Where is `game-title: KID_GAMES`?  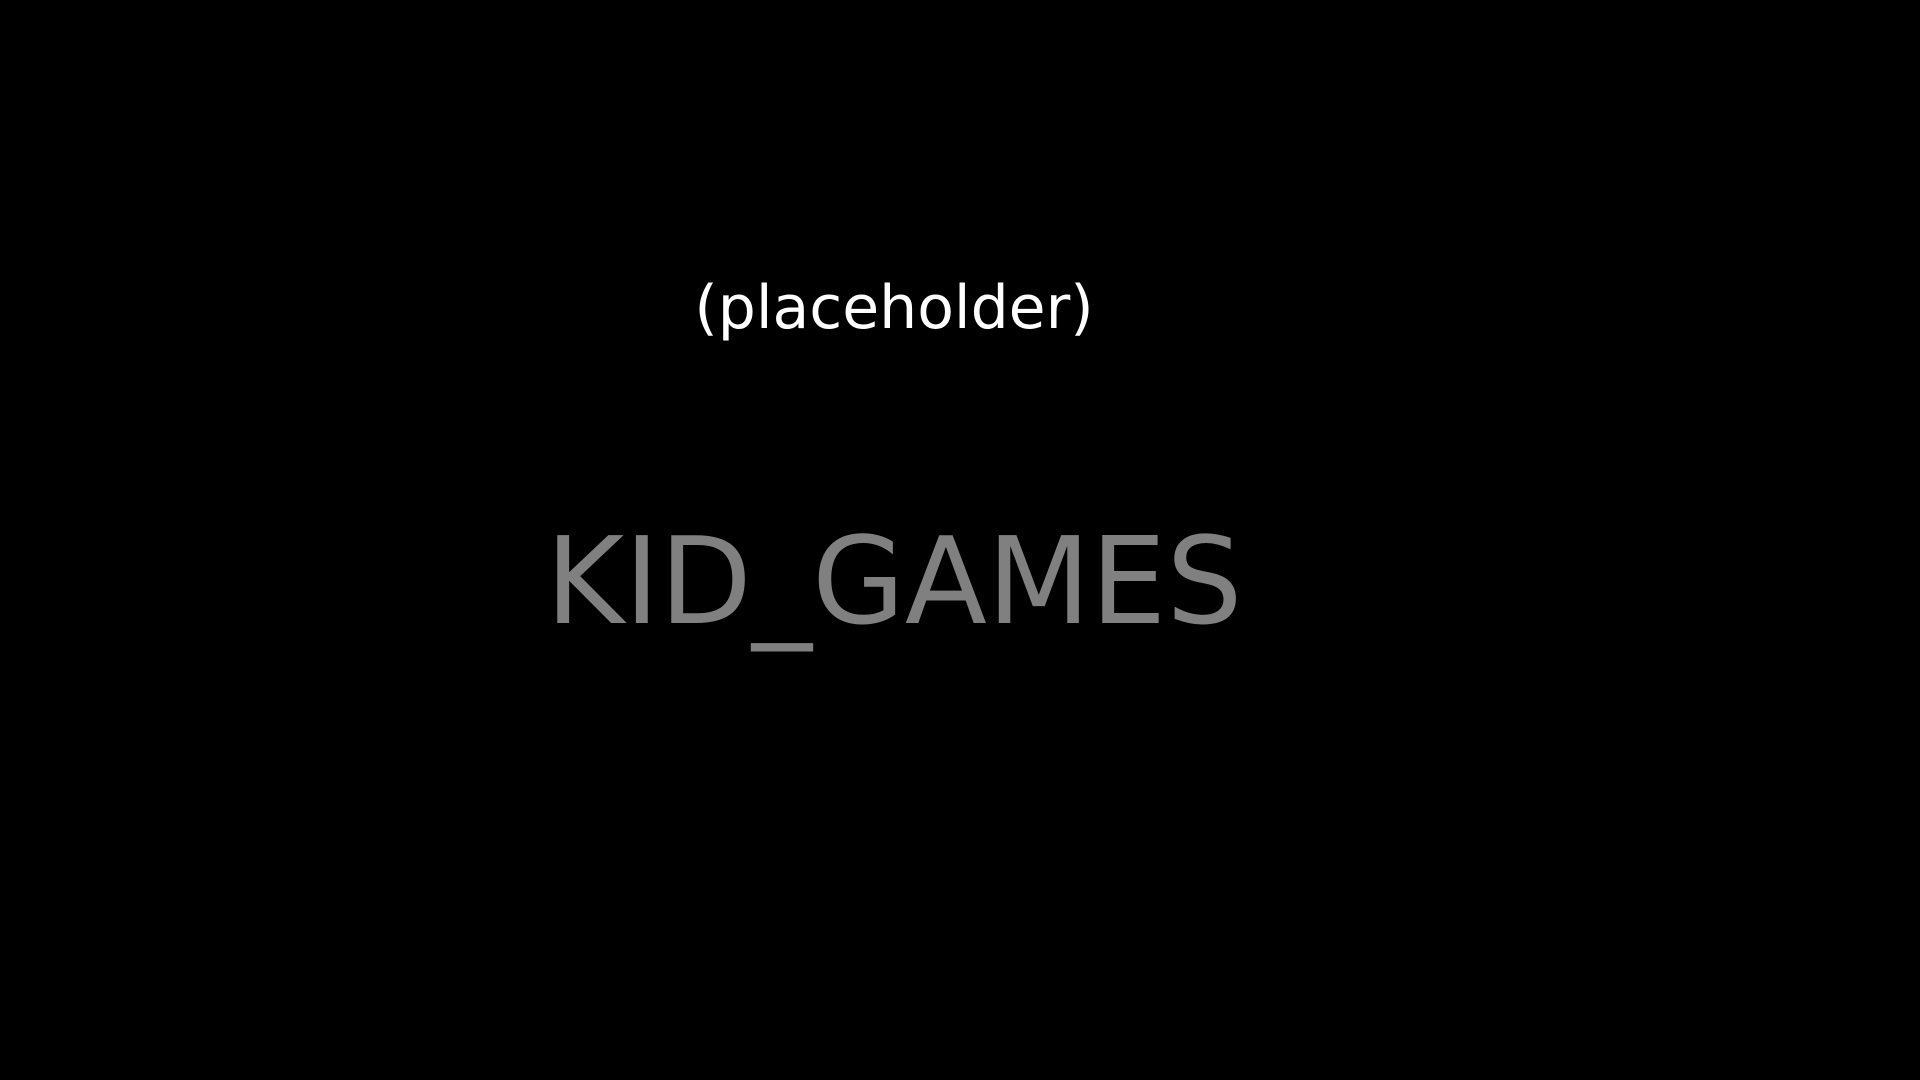 game-title: KID_GAMES is located at coordinates (894, 582).